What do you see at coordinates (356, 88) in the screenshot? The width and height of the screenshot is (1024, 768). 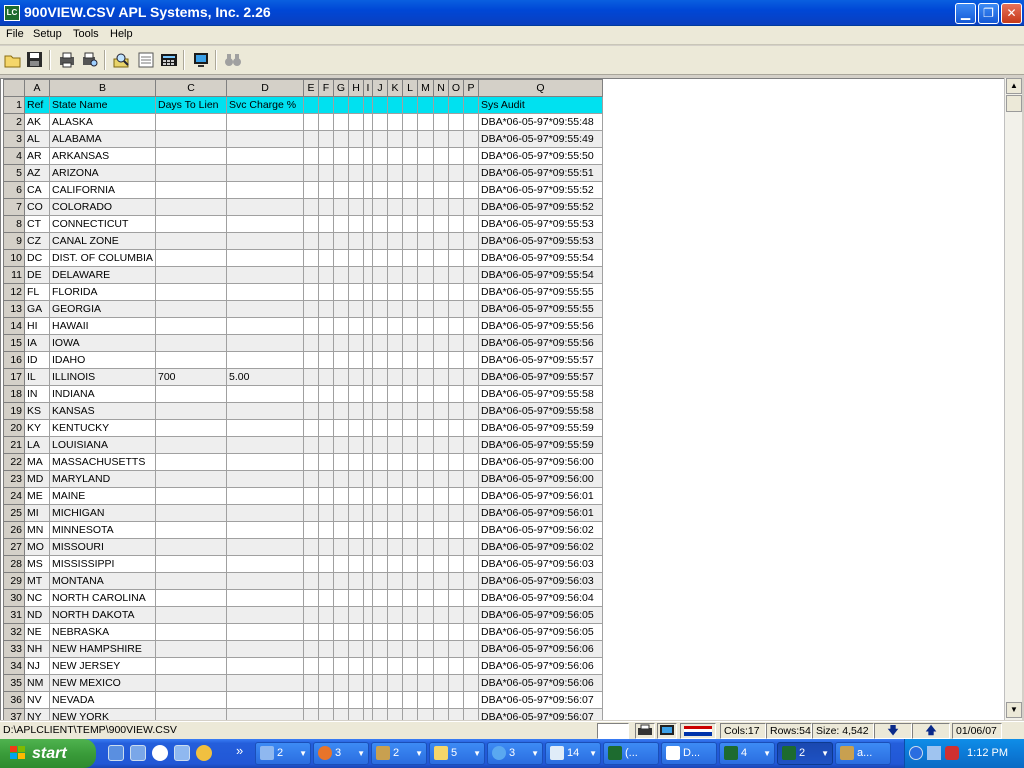 I see `column-header-h: H` at bounding box center [356, 88].